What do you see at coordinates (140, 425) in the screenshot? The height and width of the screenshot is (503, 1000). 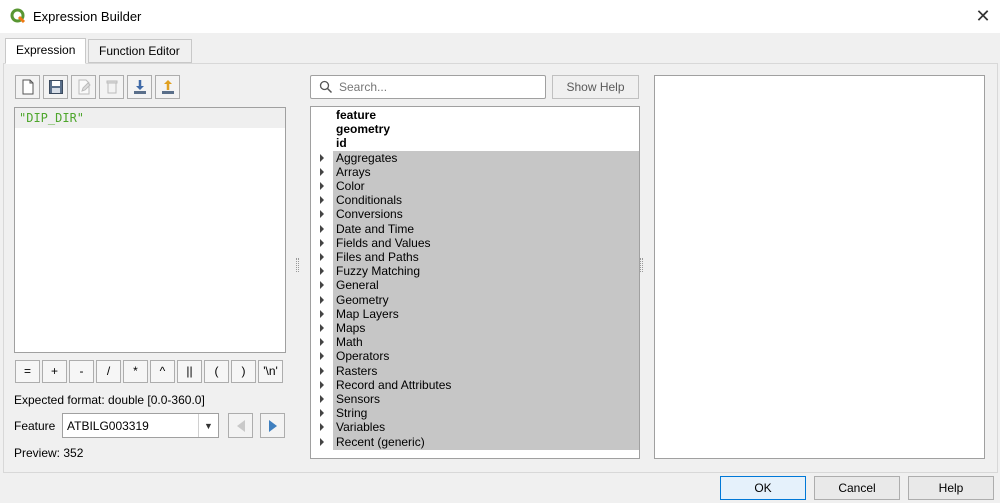 I see `feature-combobox: ATBILG003319 ▼` at bounding box center [140, 425].